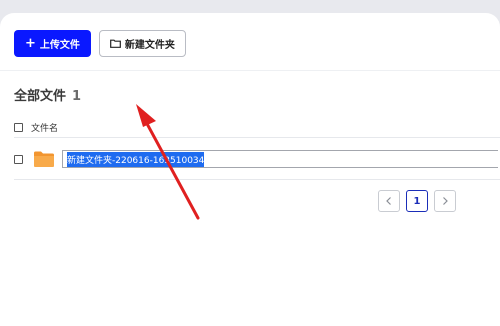 This screenshot has width=500, height=326. Describe the element at coordinates (18, 127) in the screenshot. I see `select-all-checkbox` at that location.